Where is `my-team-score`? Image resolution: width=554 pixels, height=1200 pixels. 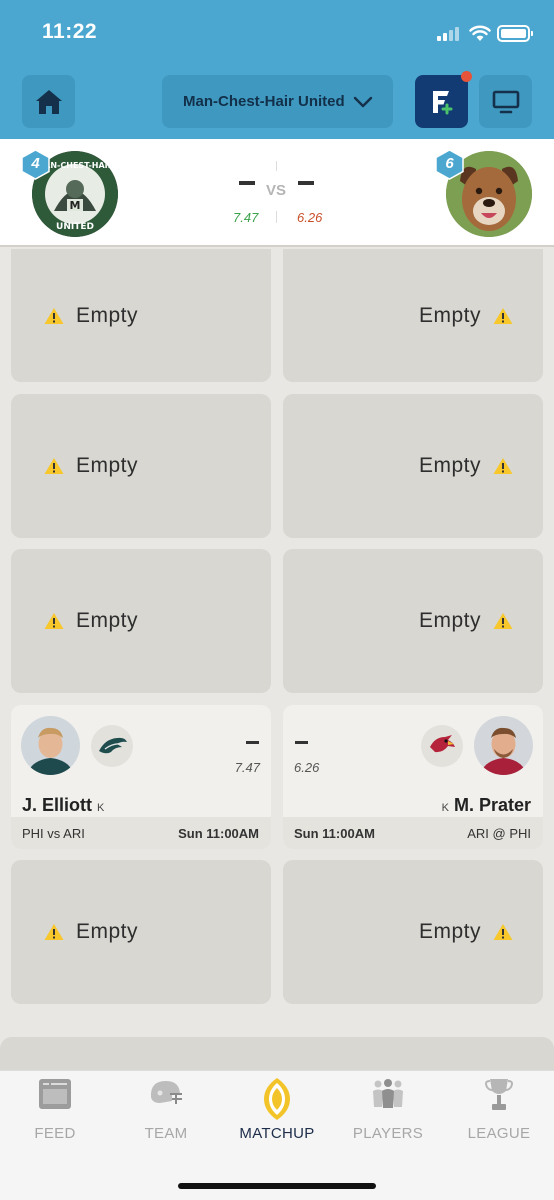
my-team-score is located at coordinates (247, 183).